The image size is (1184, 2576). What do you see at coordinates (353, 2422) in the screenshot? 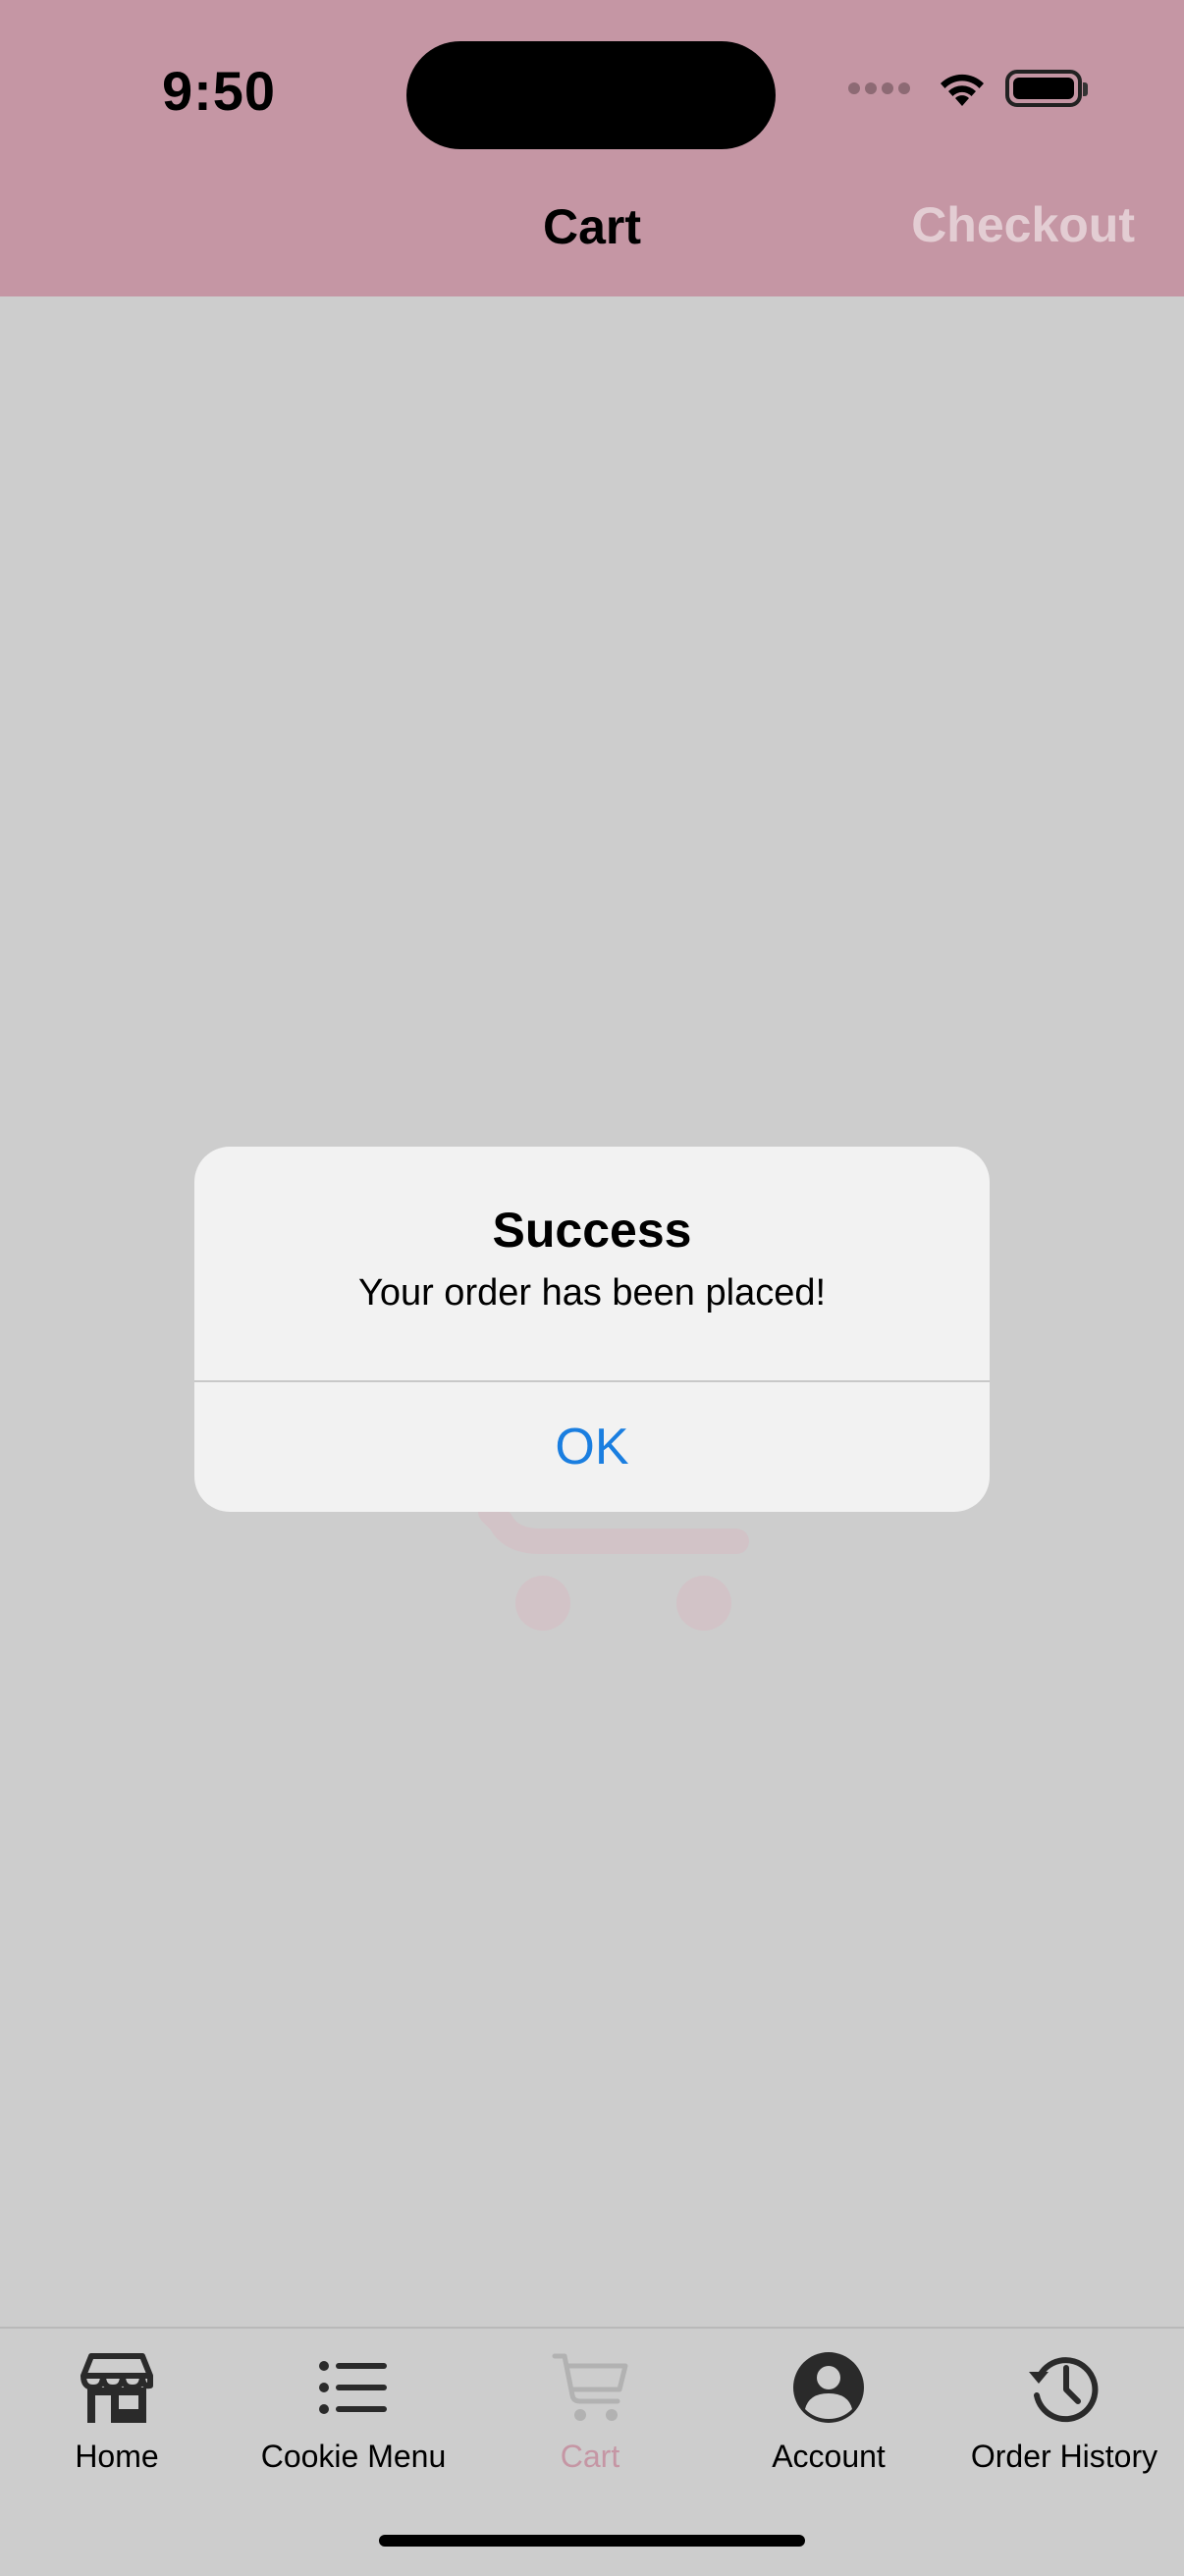
I see `tab-cookie-menu: Cookie Menu` at bounding box center [353, 2422].